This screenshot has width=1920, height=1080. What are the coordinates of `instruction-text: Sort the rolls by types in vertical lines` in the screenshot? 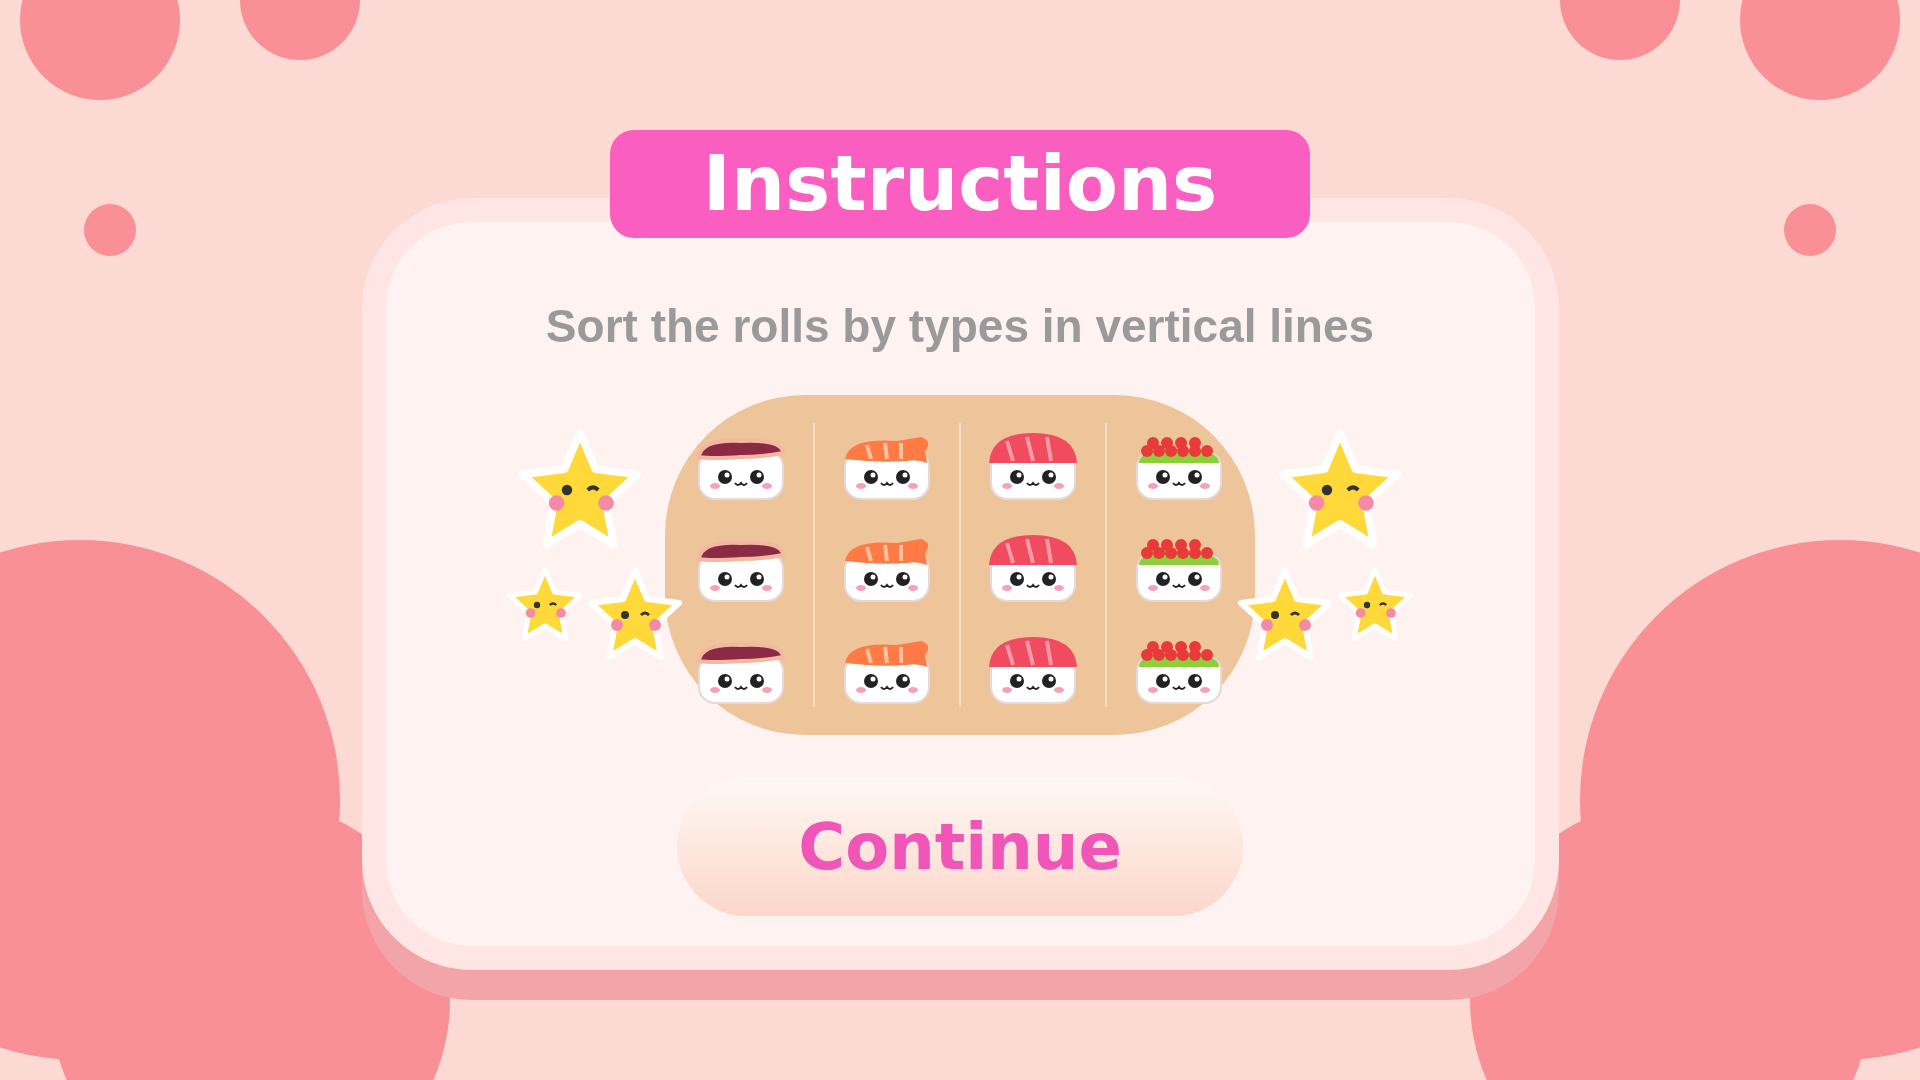 It's located at (960, 326).